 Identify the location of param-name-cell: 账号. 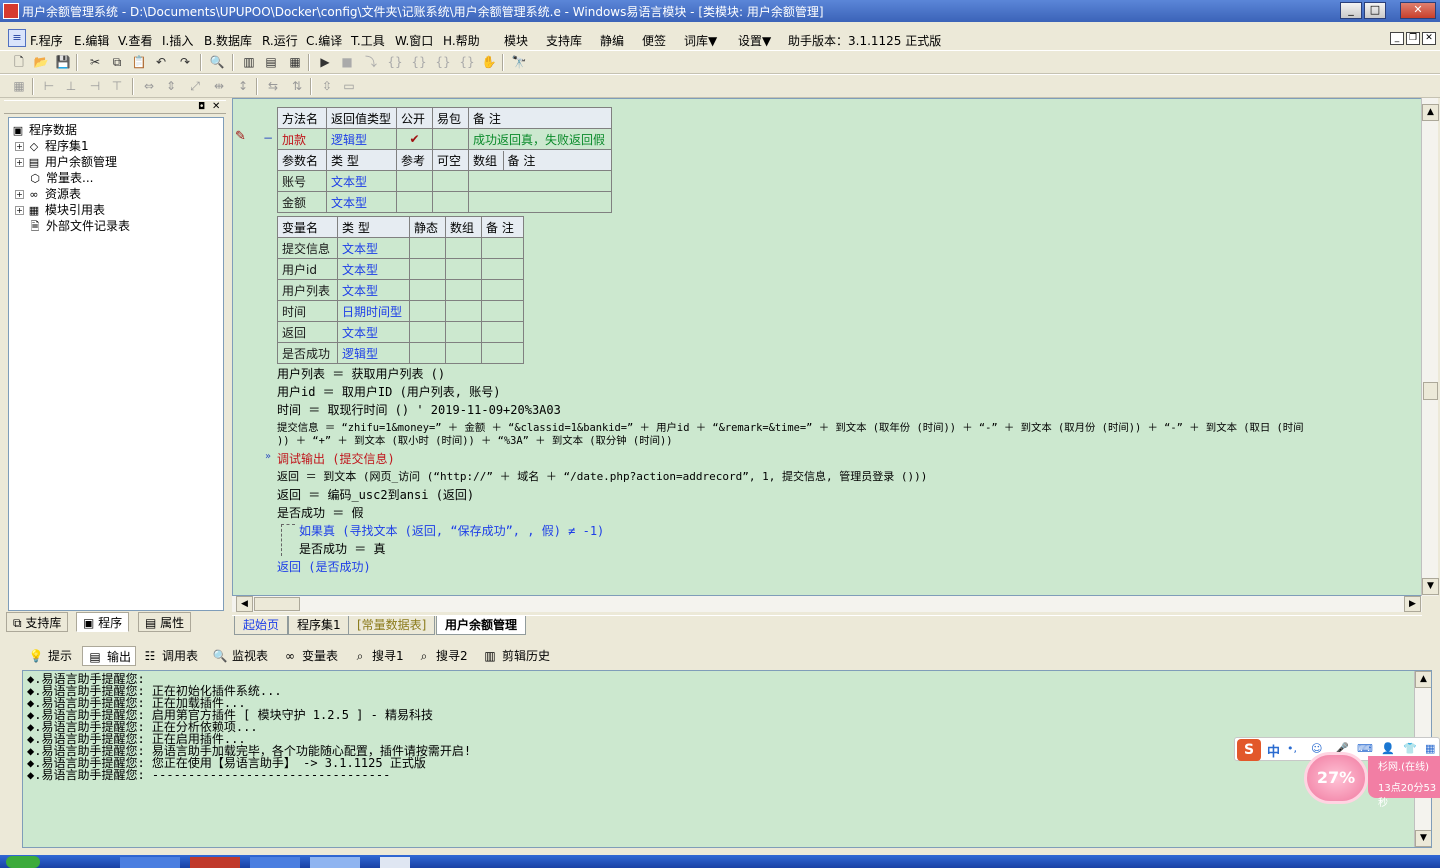
(302, 181).